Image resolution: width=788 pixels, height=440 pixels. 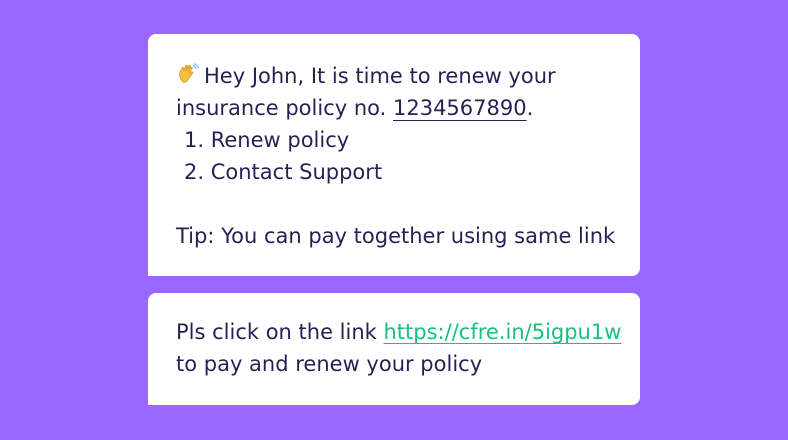 I want to click on policy-suffix: ., so click(x=530, y=108).